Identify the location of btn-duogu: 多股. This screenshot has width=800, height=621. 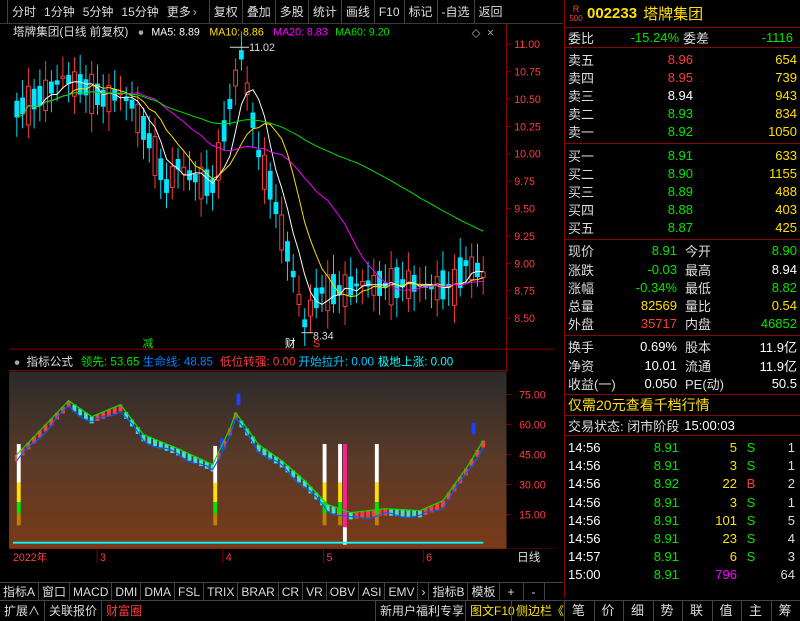
(291, 12).